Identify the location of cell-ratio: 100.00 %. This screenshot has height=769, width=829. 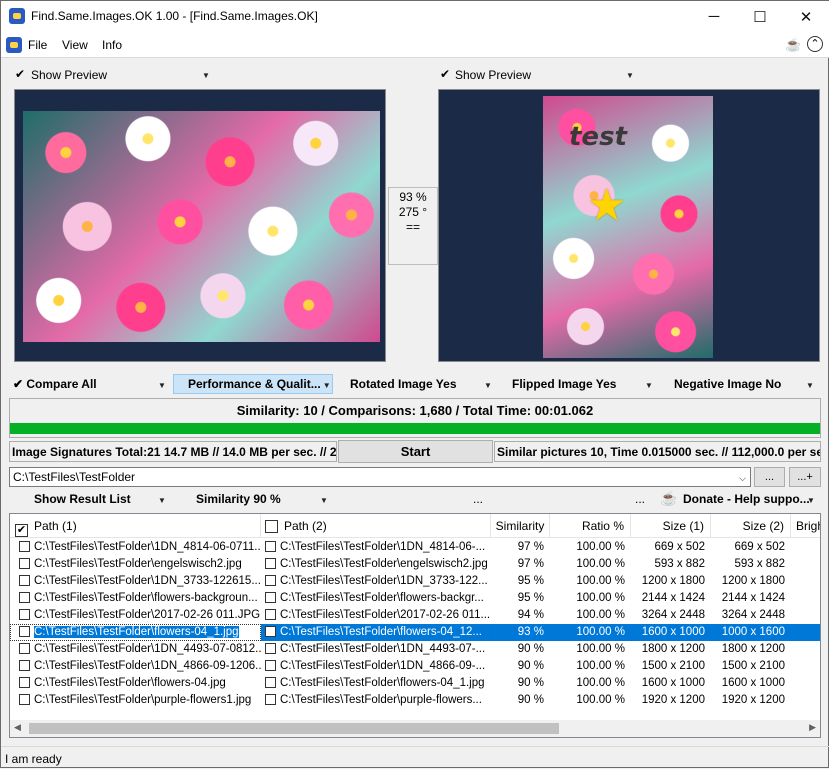
(590, 632).